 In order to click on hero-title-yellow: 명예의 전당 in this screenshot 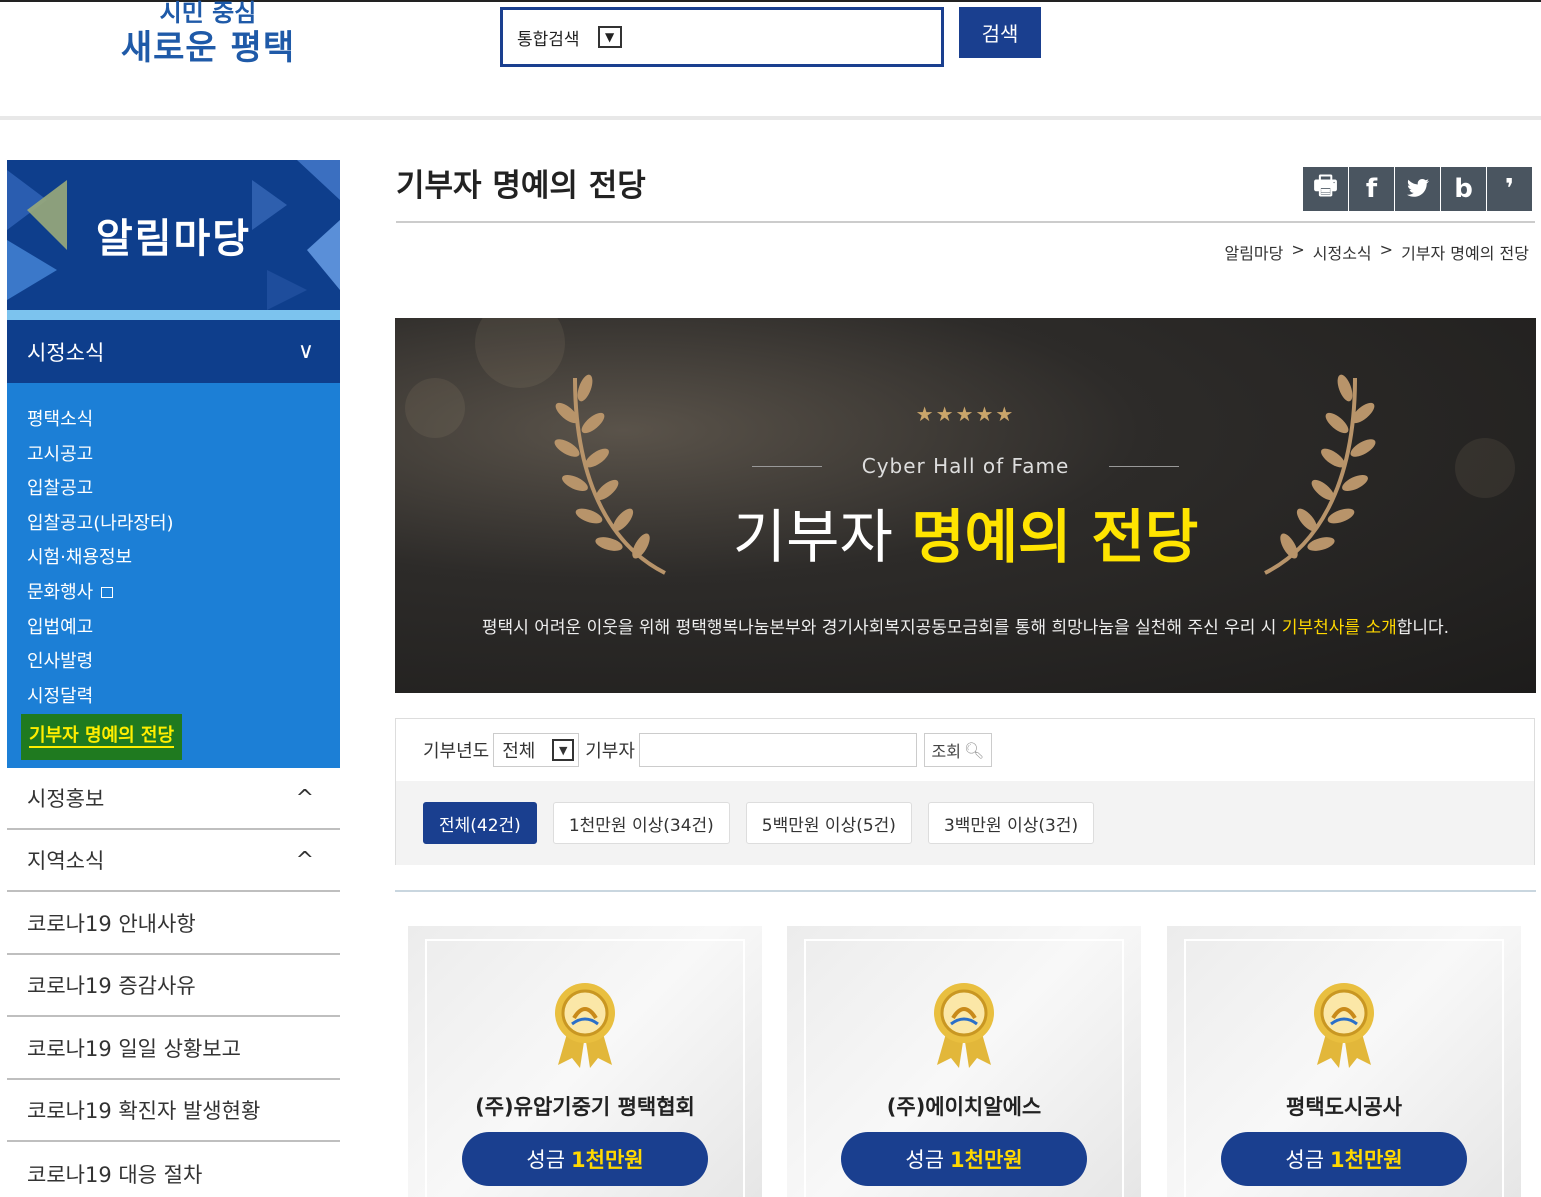, I will do `click(1055, 537)`.